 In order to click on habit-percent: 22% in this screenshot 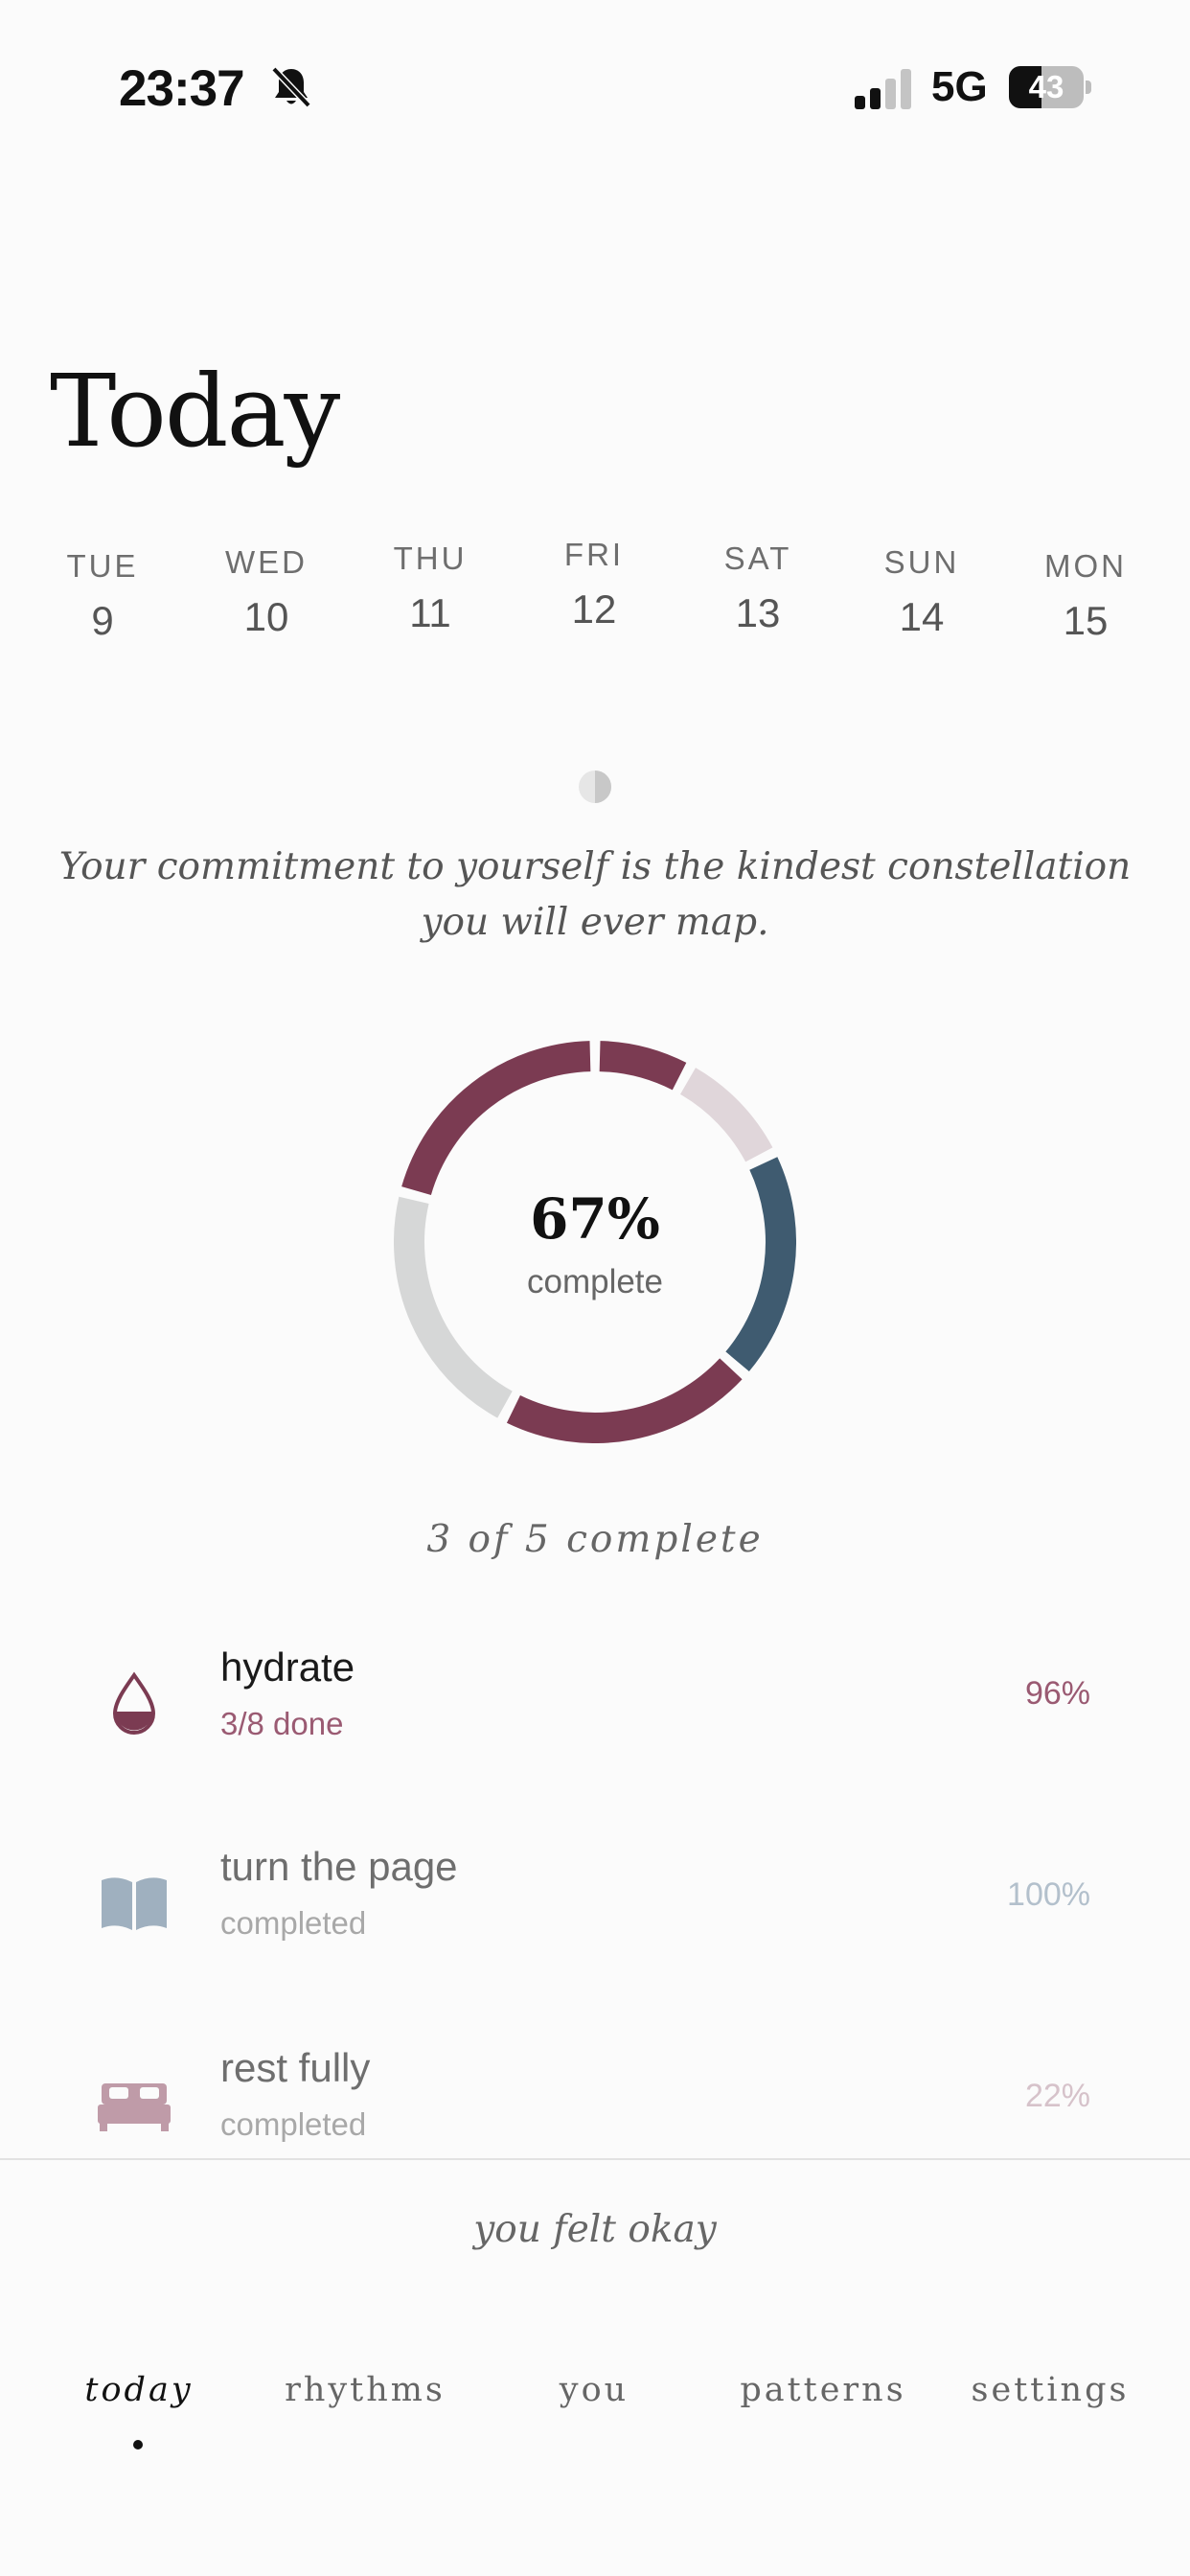, I will do `click(1057, 2096)`.